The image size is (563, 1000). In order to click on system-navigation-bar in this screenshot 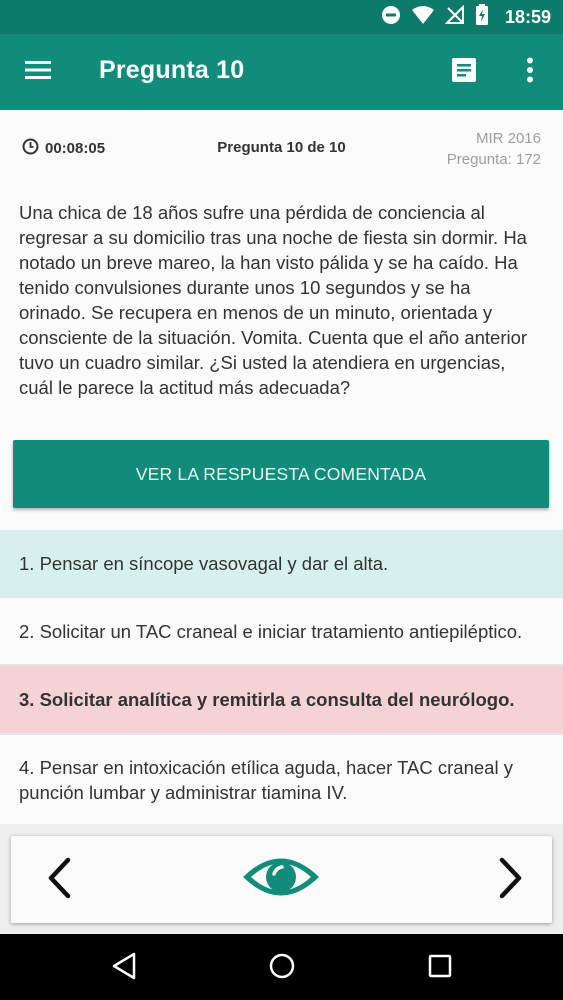, I will do `click(281, 967)`.